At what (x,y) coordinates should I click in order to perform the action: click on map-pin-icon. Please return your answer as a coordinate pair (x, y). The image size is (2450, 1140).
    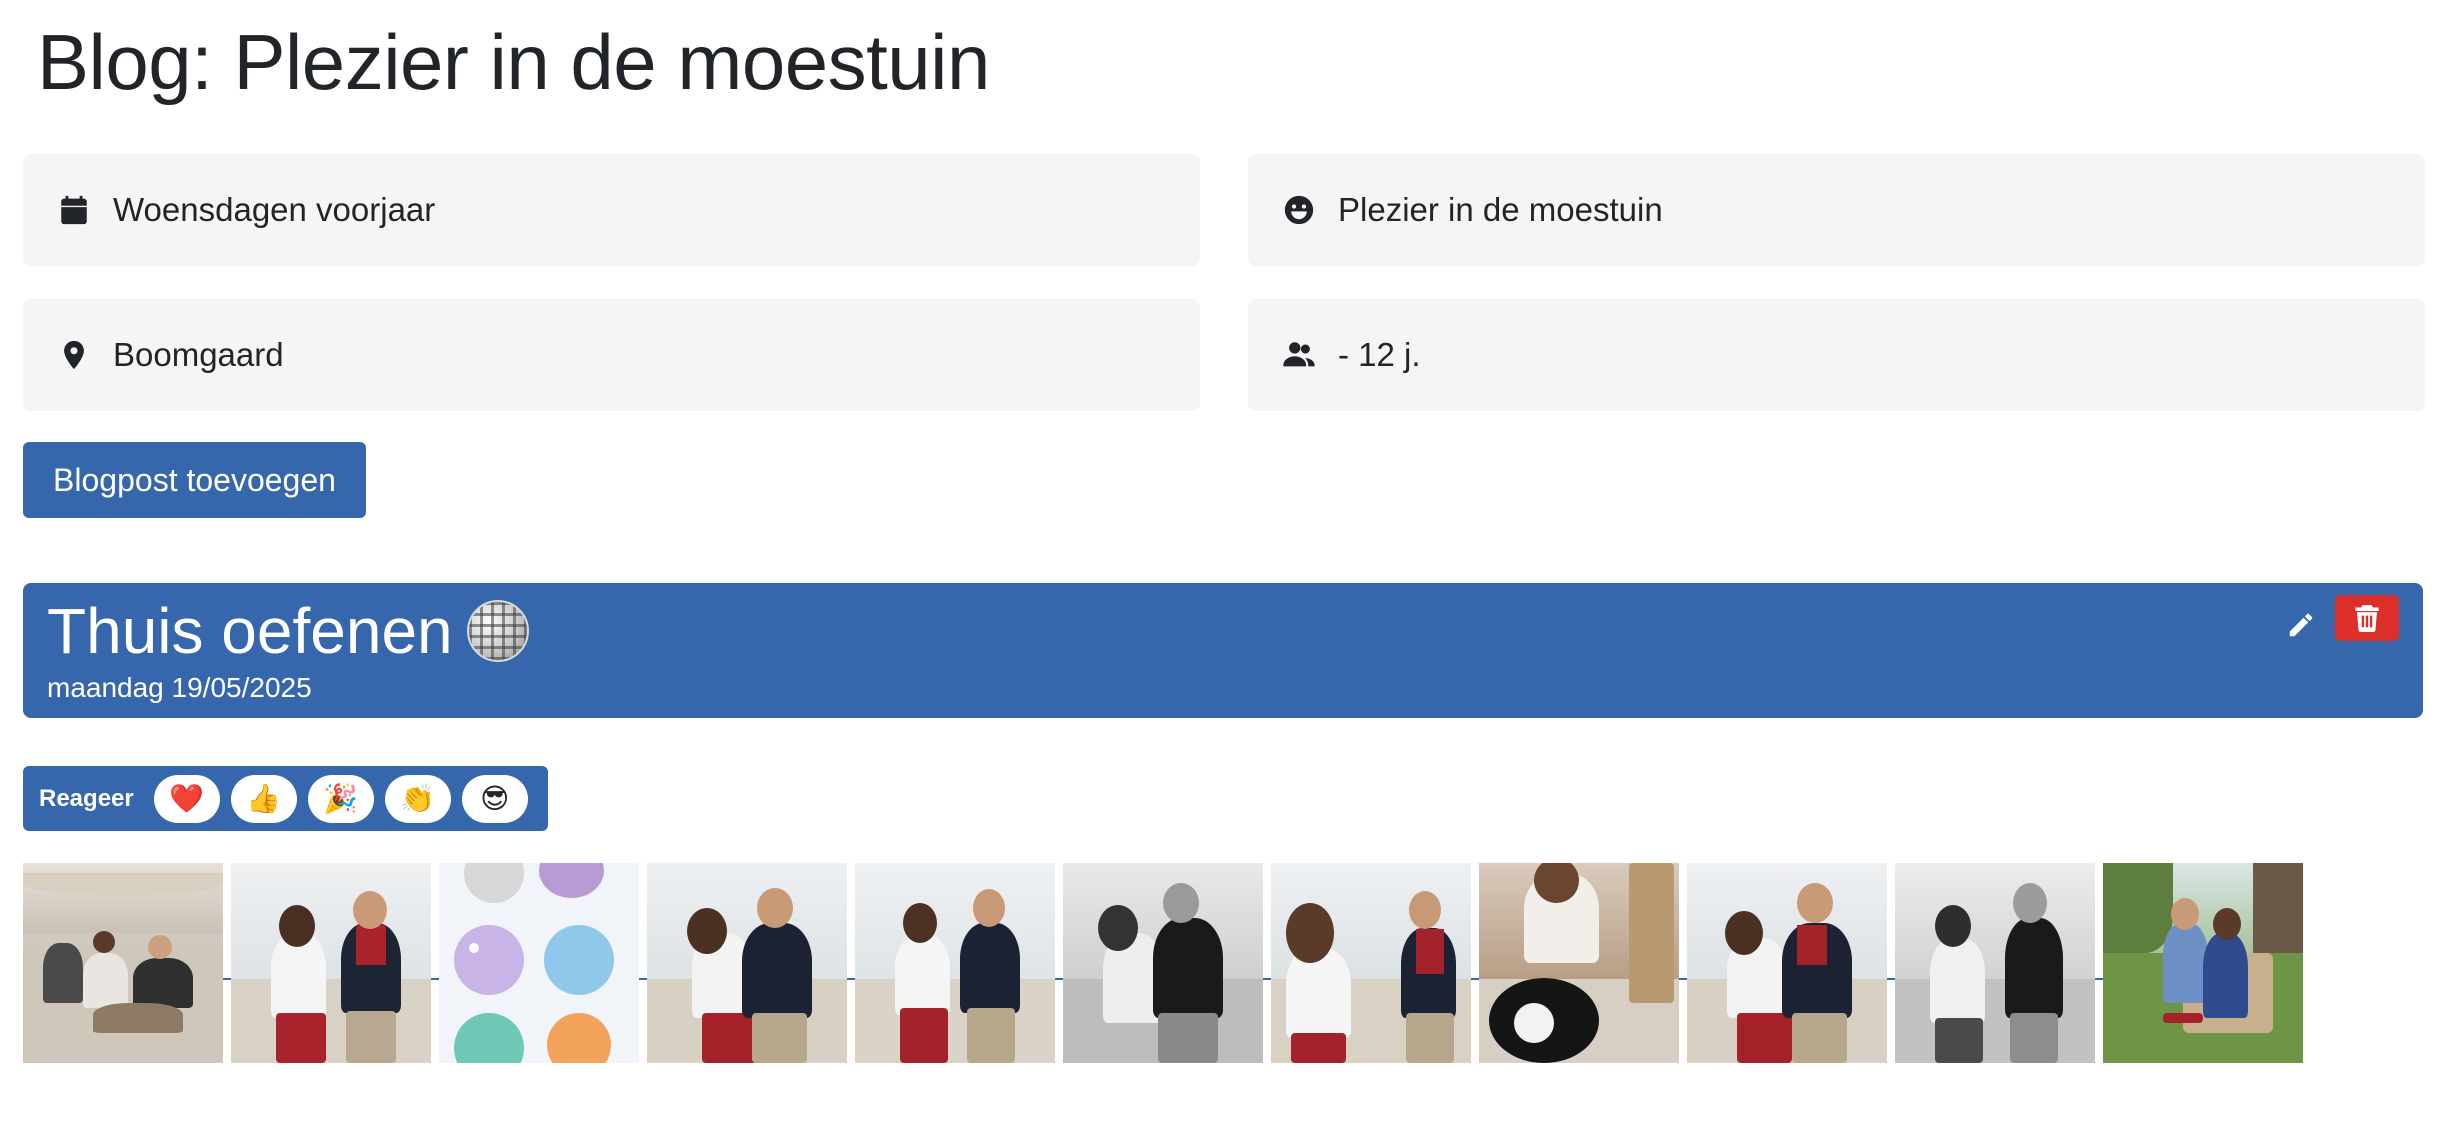
    Looking at the image, I should click on (74, 355).